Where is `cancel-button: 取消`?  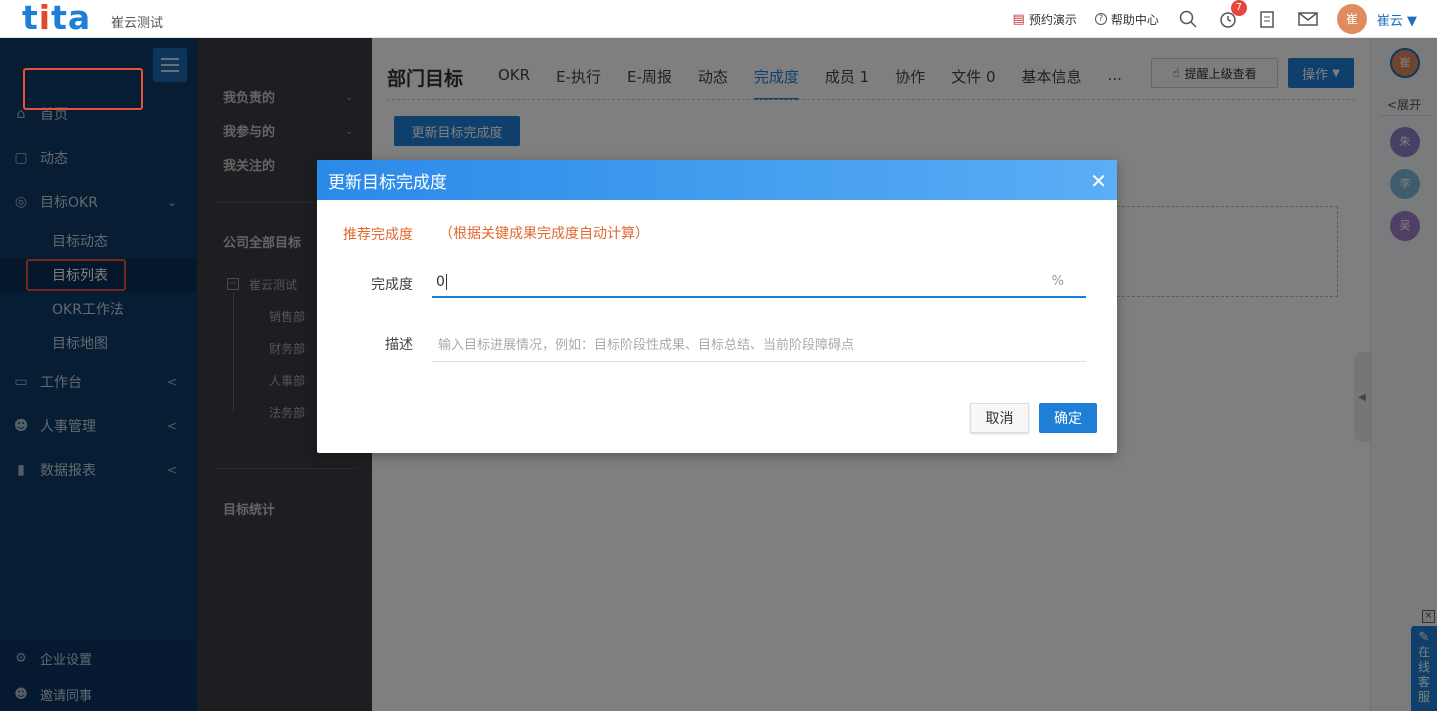
cancel-button: 取消 is located at coordinates (999, 418).